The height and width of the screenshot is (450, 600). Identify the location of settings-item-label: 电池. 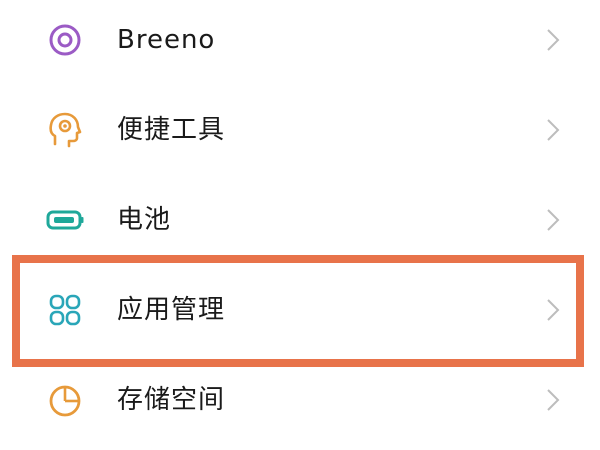
(144, 220).